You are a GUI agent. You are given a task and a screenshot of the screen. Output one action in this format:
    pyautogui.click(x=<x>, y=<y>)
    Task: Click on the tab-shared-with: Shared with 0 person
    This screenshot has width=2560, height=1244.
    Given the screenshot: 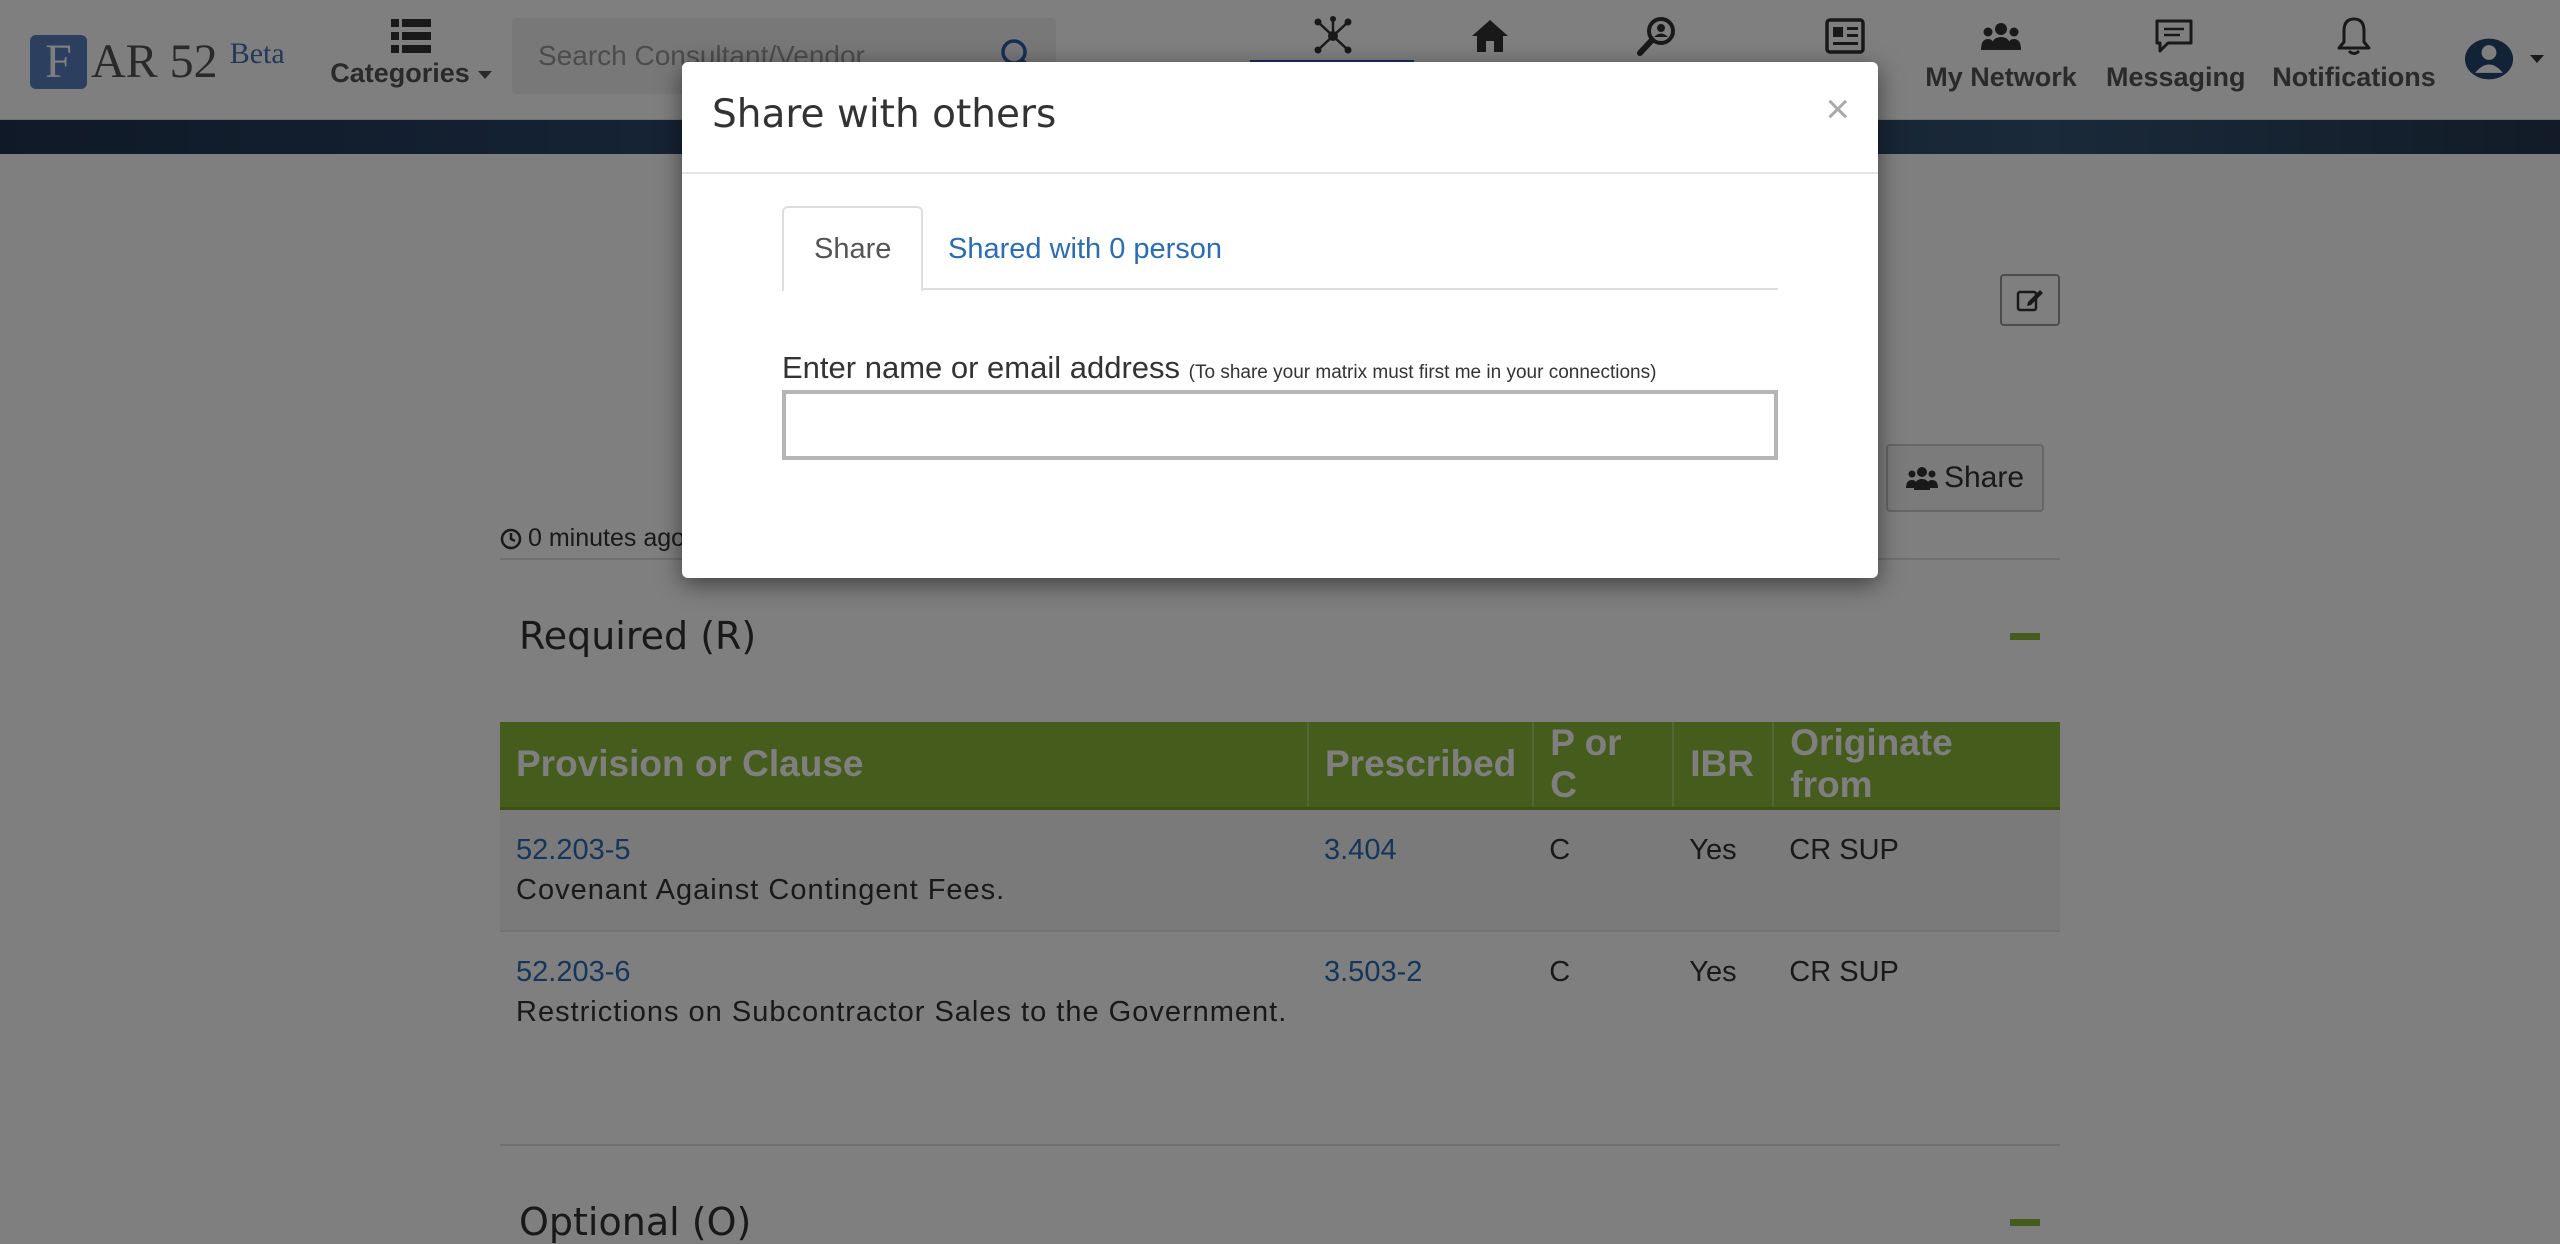 What is the action you would take?
    pyautogui.click(x=1085, y=249)
    